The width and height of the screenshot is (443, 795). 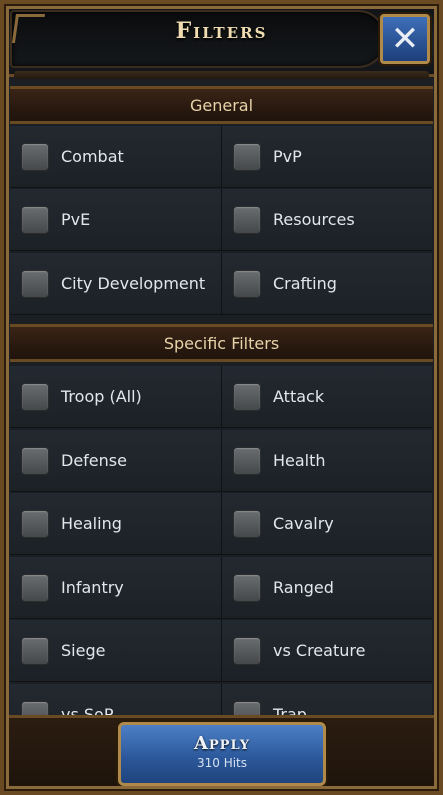 I want to click on filter-attack: Attack, so click(x=326, y=397).